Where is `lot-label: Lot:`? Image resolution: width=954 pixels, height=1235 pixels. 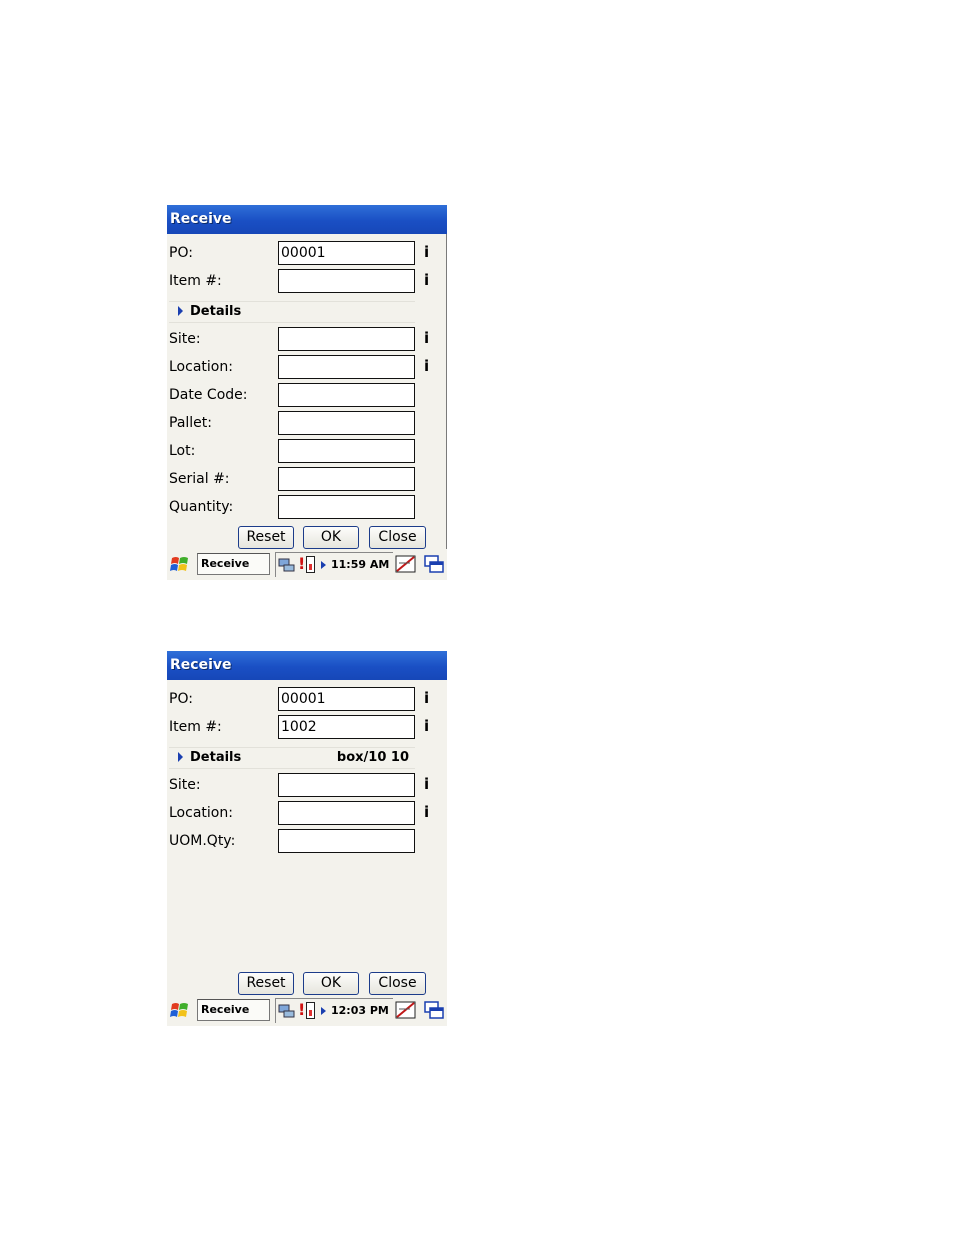
lot-label: Lot: is located at coordinates (182, 451).